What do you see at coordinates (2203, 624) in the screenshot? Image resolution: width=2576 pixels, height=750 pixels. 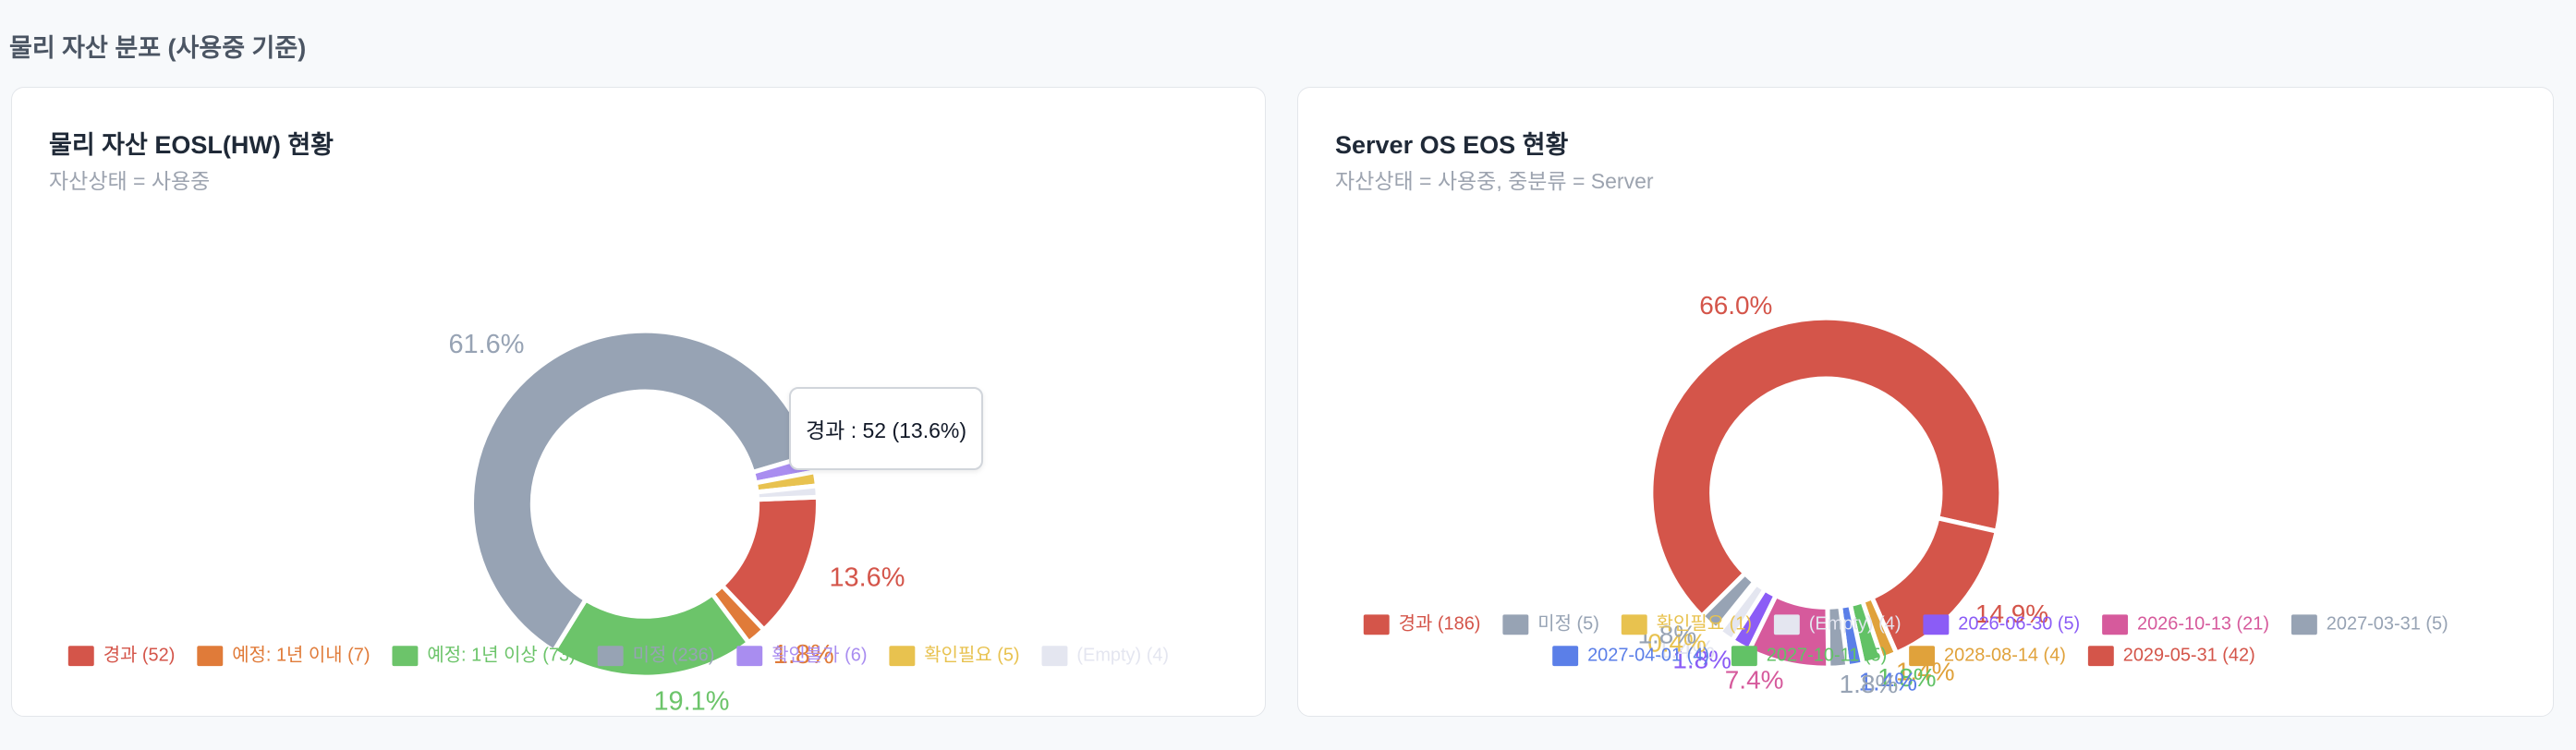 I see `legend-label: 2026-10-13 (21)` at bounding box center [2203, 624].